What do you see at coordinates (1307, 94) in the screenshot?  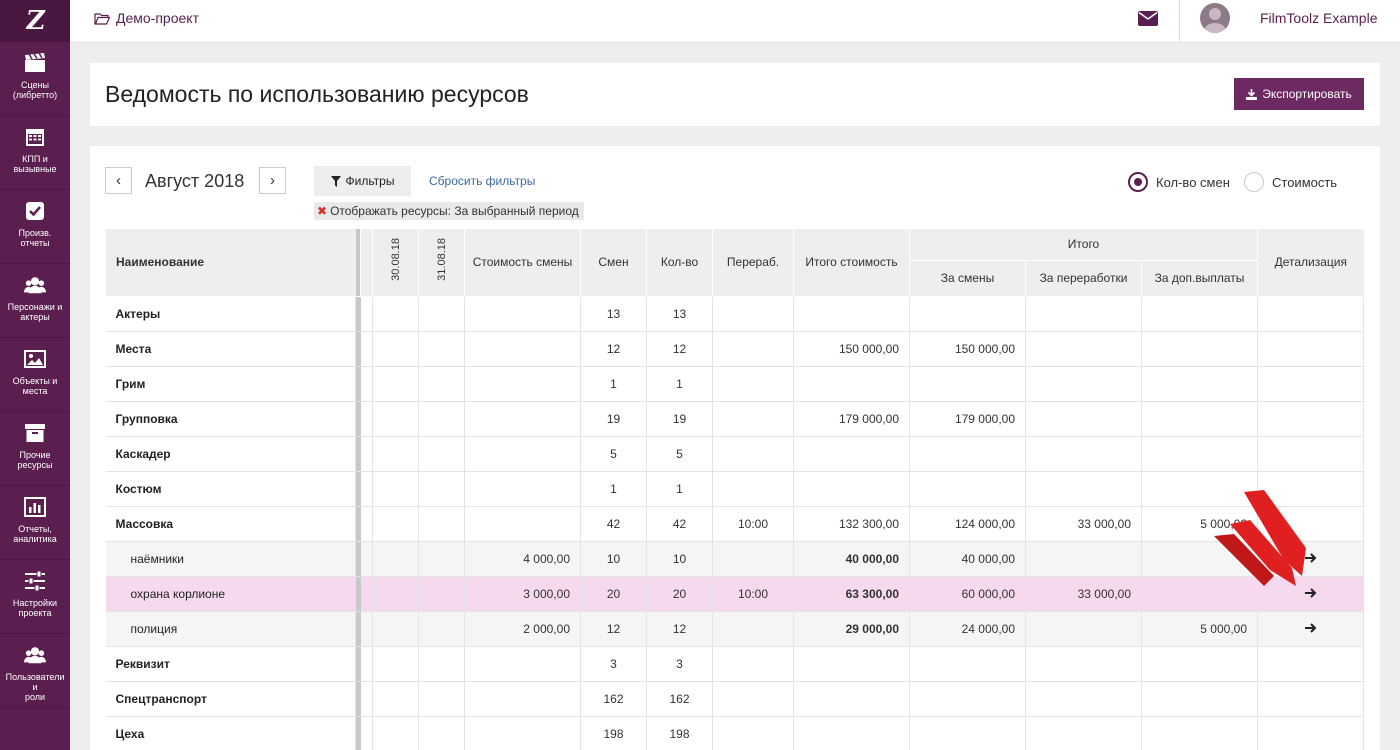 I see `export-label: Экспортировать` at bounding box center [1307, 94].